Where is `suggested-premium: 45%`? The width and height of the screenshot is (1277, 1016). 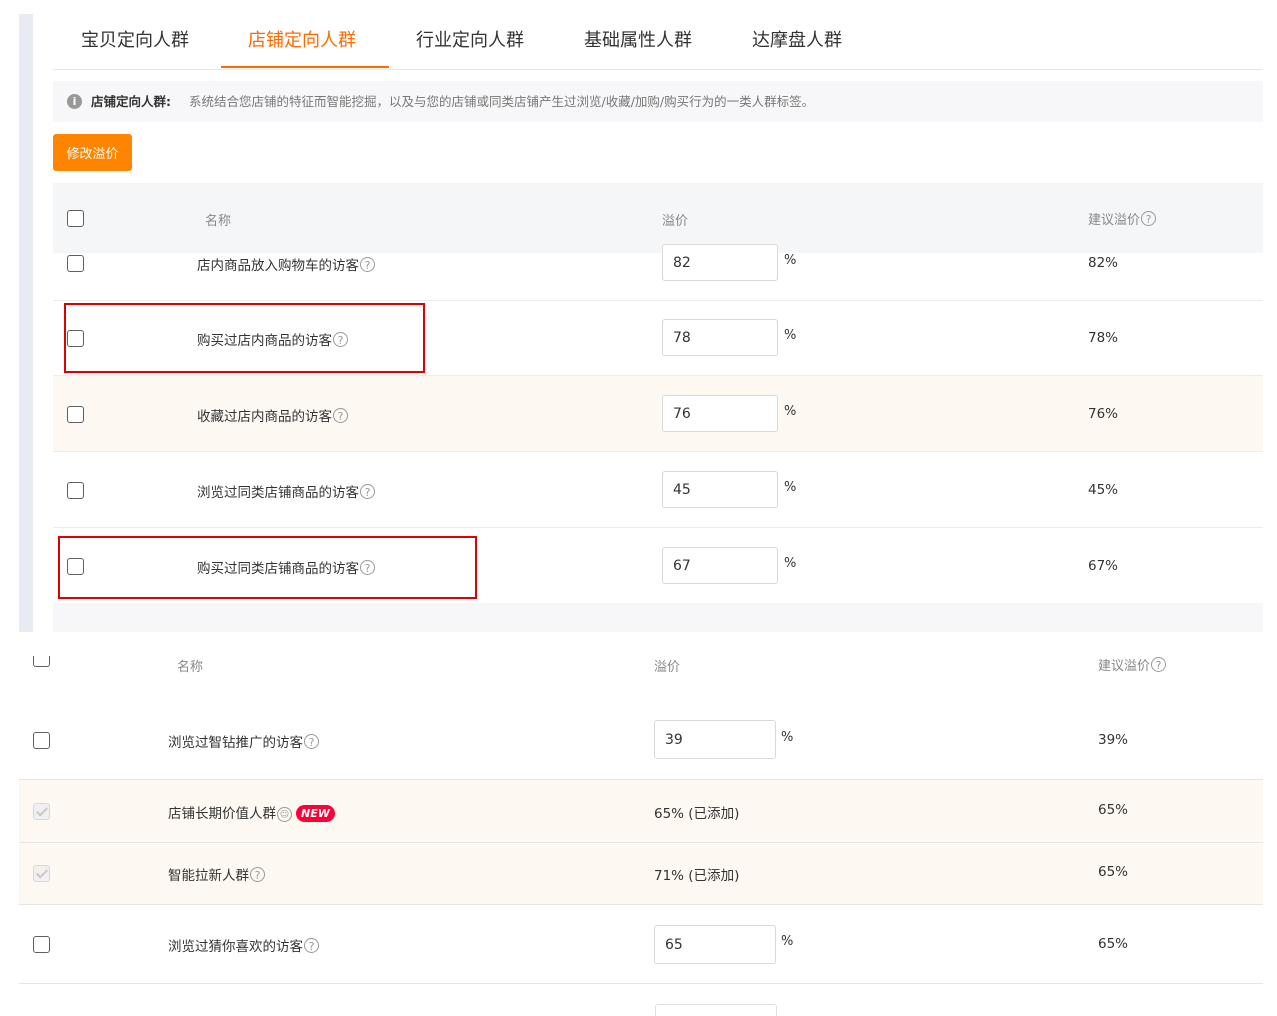
suggested-premium: 45% is located at coordinates (1103, 490).